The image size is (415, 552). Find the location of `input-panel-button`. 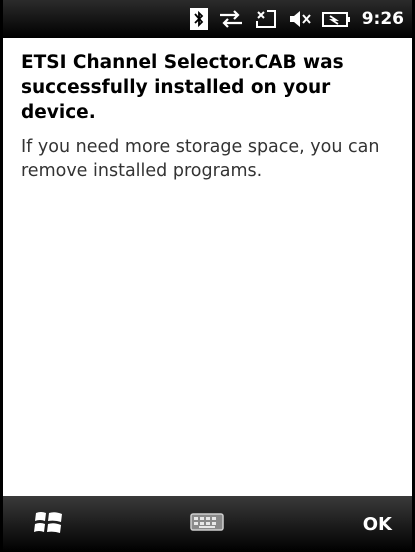

input-panel-button is located at coordinates (206, 524).